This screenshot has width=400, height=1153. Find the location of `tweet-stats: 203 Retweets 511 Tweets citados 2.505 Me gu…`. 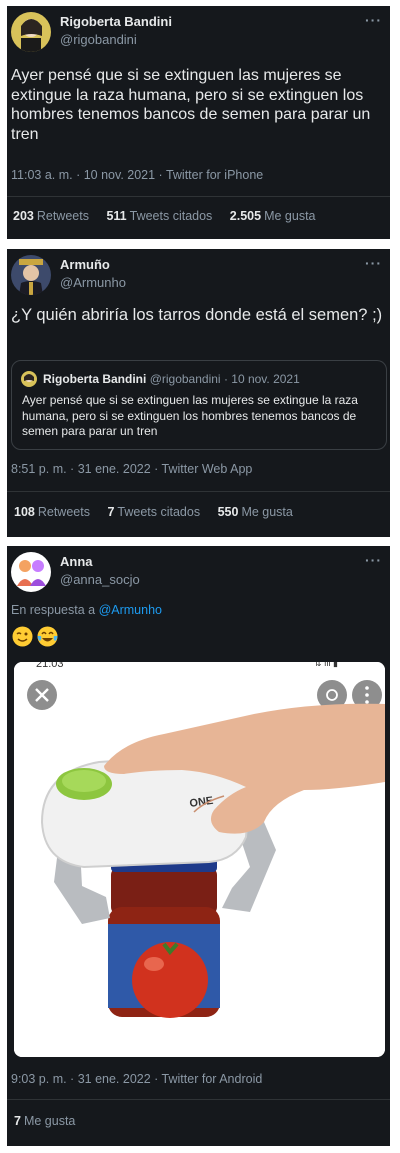

tweet-stats: 203 Retweets 511 Tweets citados 2.505 Me gu… is located at coordinates (164, 216).